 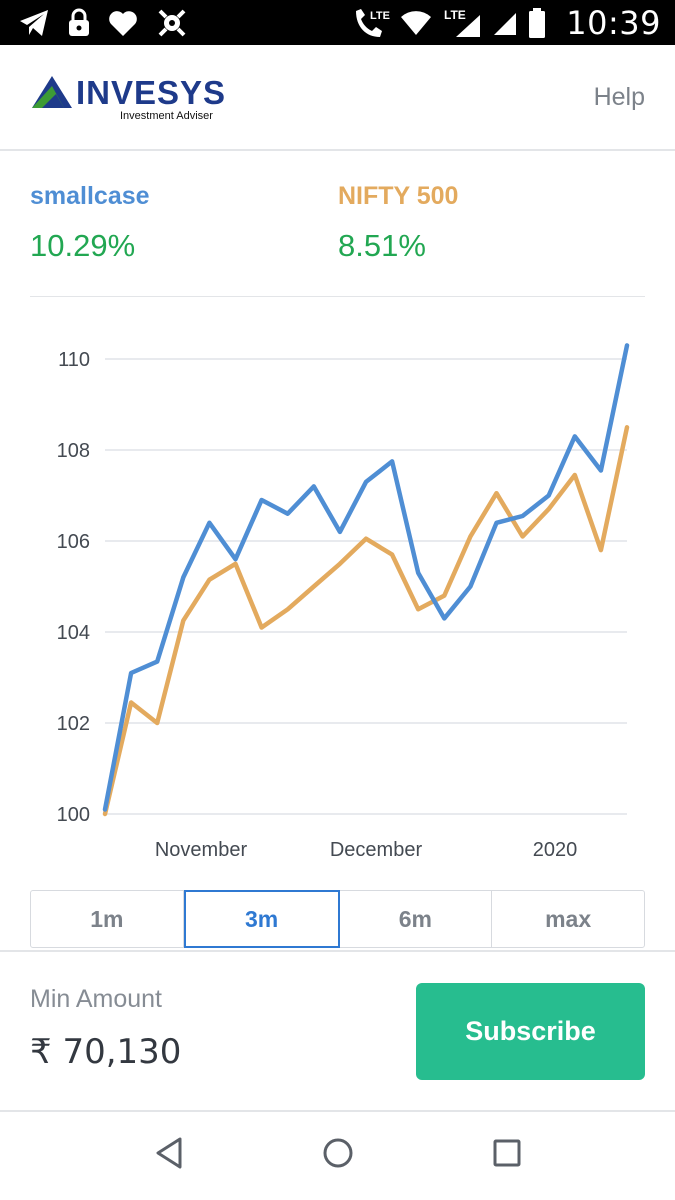 I want to click on signal-icon: LTE, so click(x=462, y=23).